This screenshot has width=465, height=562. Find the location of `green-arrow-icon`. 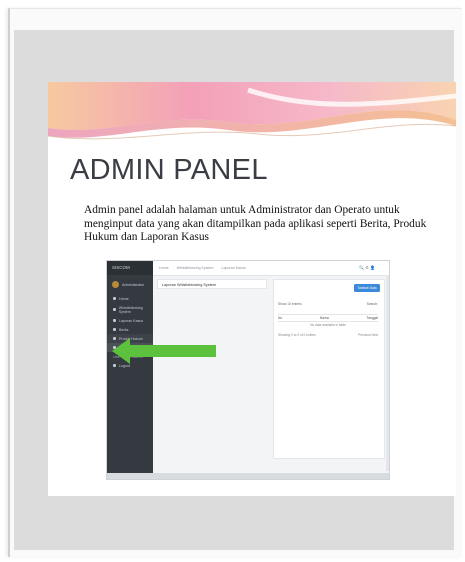

green-arrow-icon is located at coordinates (164, 351).